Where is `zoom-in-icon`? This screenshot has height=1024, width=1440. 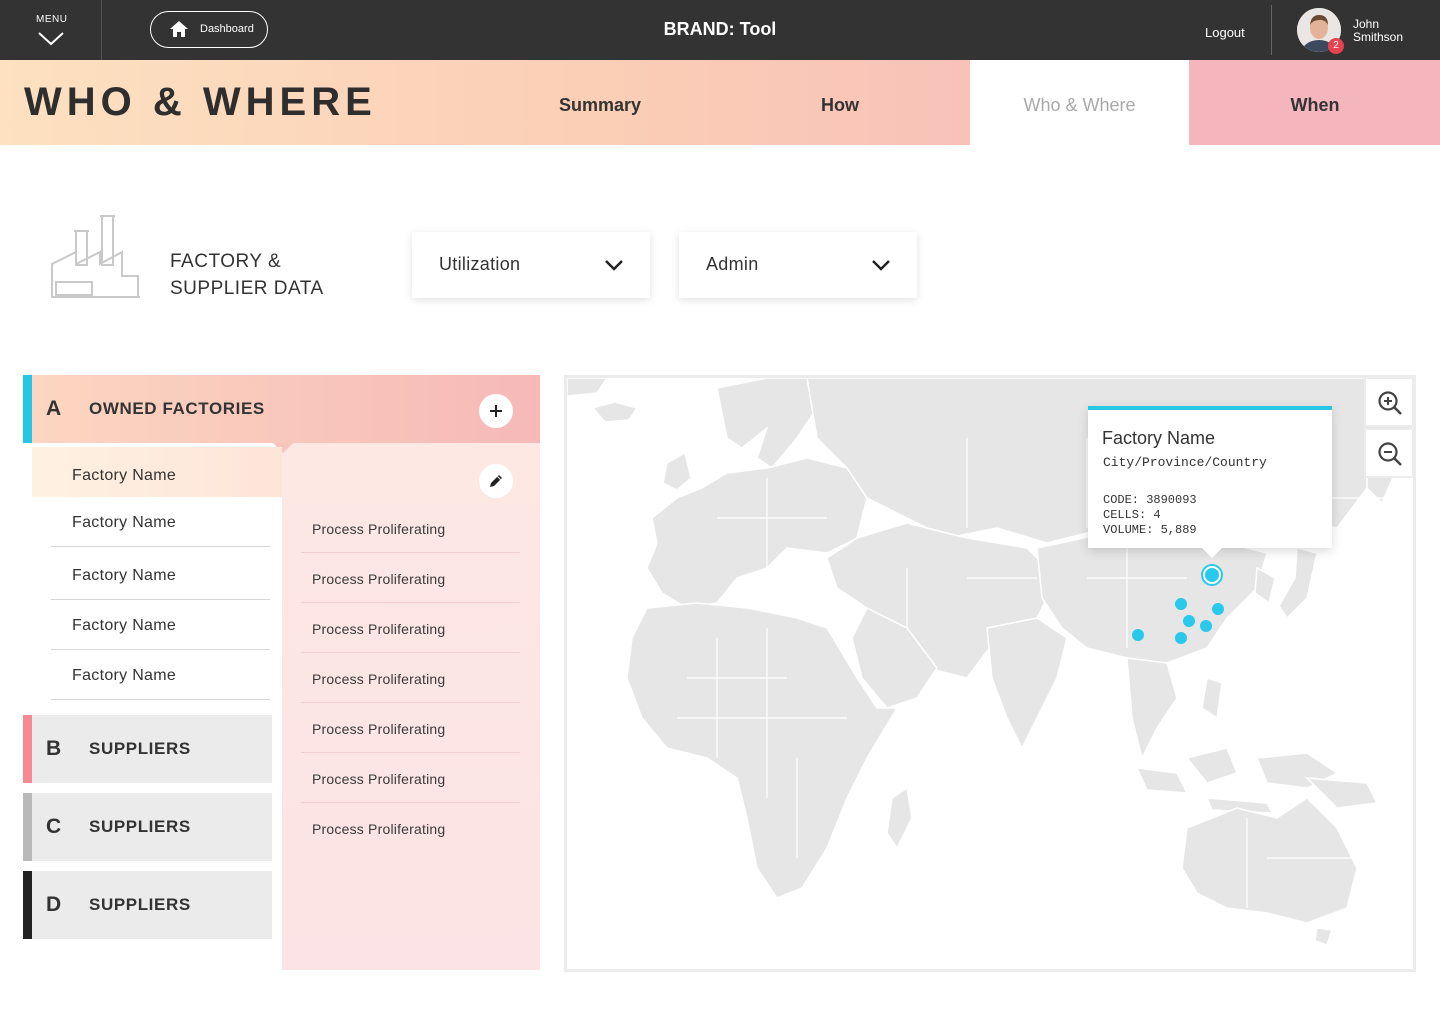
zoom-in-icon is located at coordinates (1390, 403).